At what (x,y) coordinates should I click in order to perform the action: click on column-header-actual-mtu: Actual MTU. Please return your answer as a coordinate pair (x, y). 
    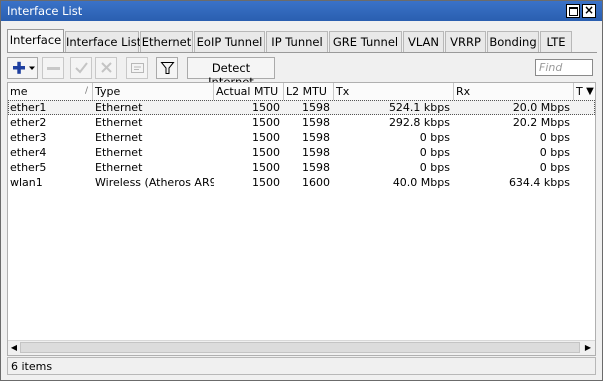
    Looking at the image, I should click on (249, 91).